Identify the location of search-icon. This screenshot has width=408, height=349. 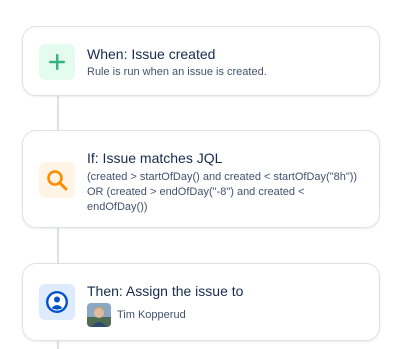
(57, 180).